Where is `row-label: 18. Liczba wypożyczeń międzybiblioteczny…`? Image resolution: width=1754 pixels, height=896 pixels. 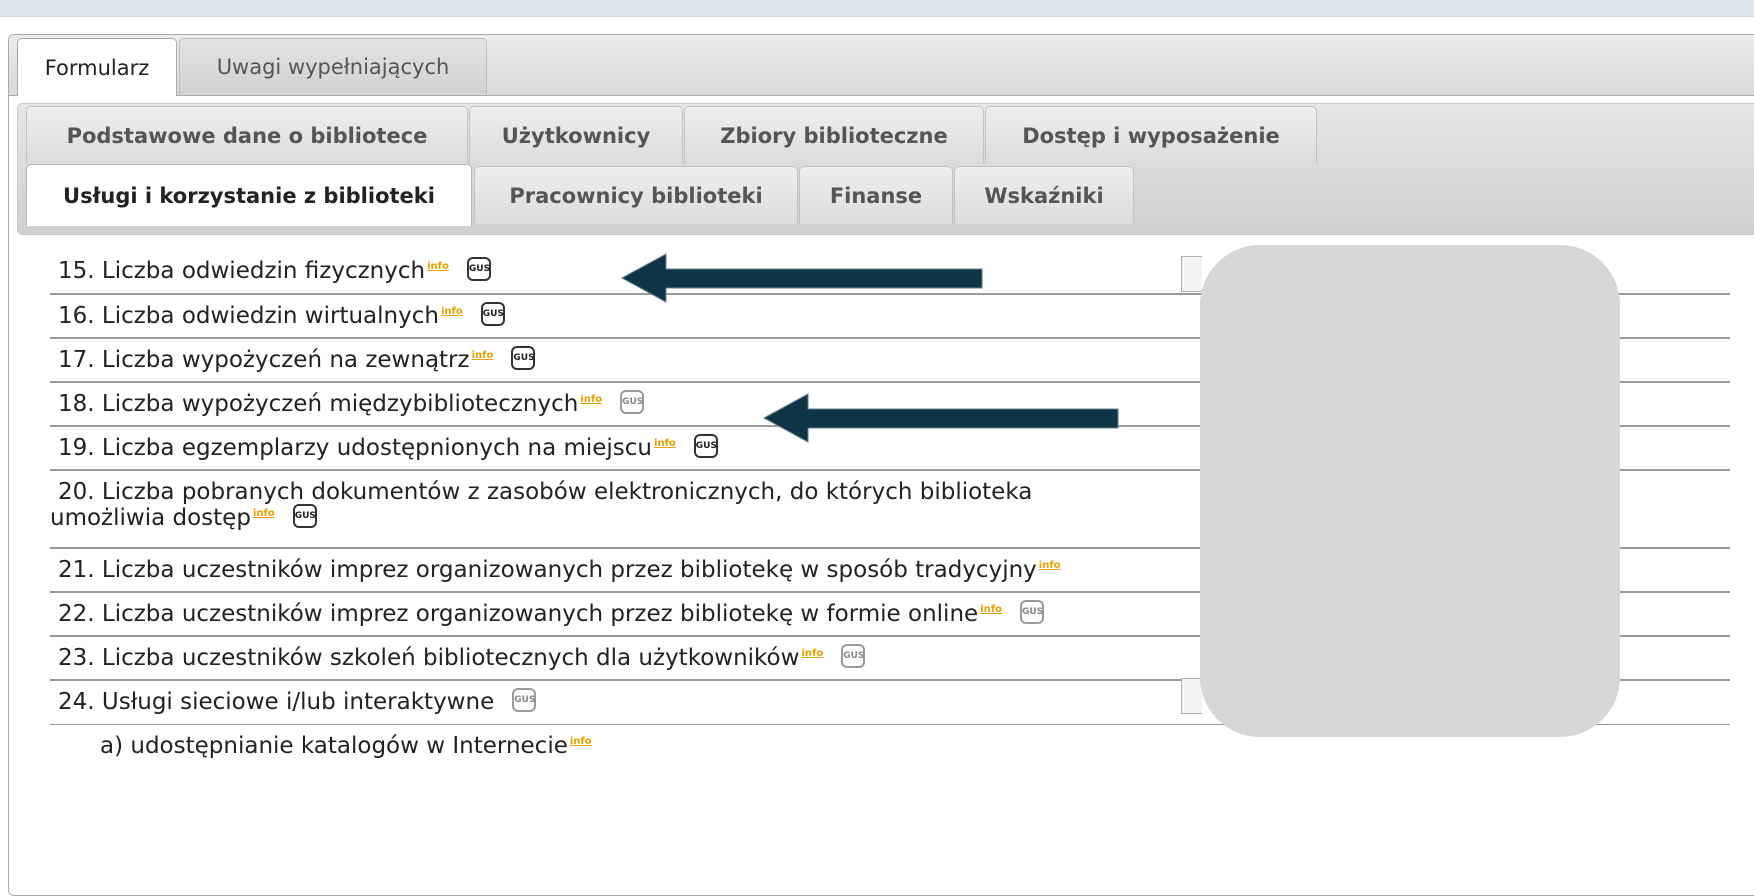 row-label: 18. Liczba wypożyczeń międzybiblioteczny… is located at coordinates (318, 404).